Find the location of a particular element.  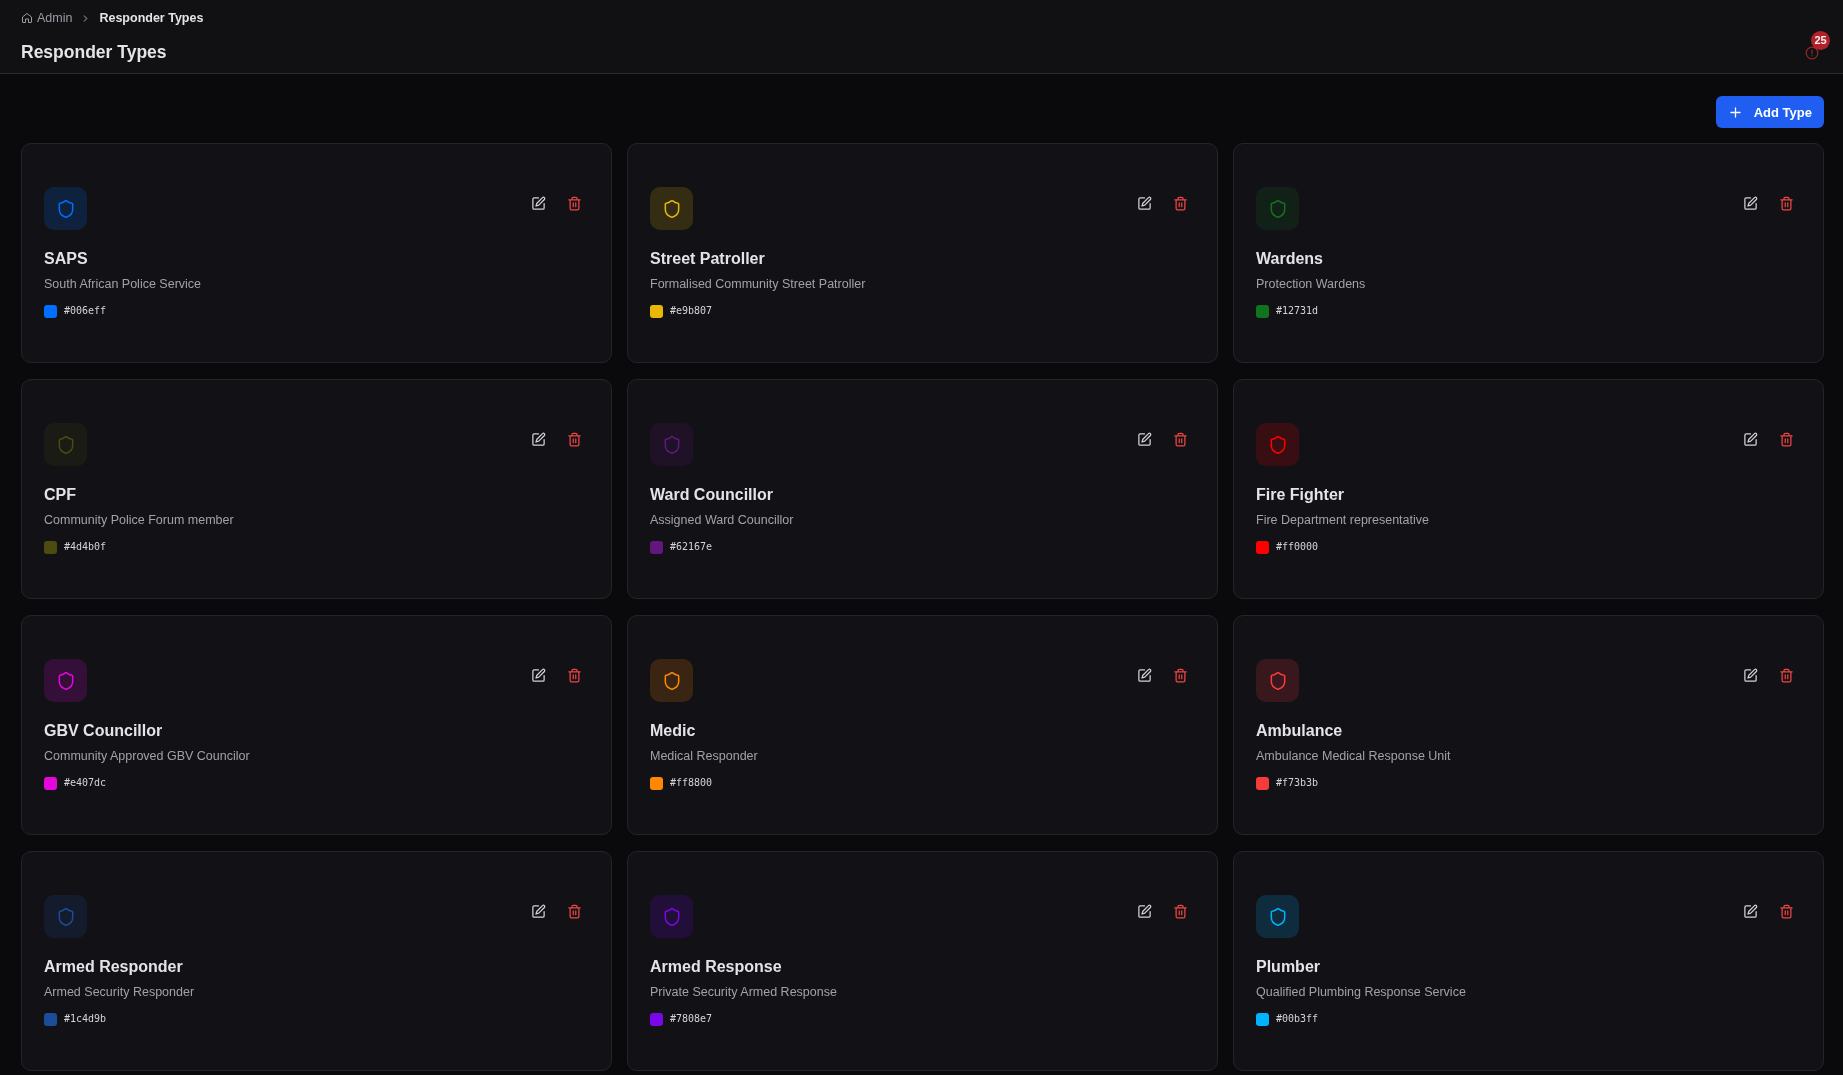

type-name: Wardens is located at coordinates (1290, 259).